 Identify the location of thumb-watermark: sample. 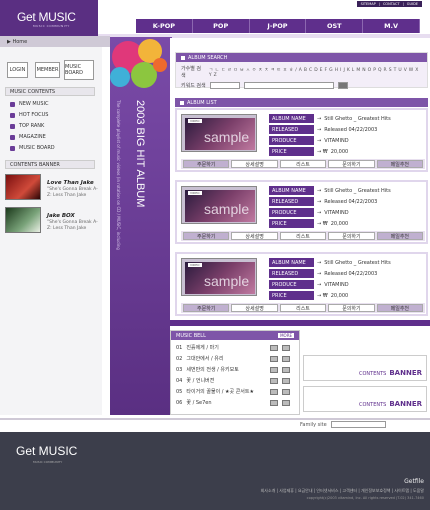
(227, 209).